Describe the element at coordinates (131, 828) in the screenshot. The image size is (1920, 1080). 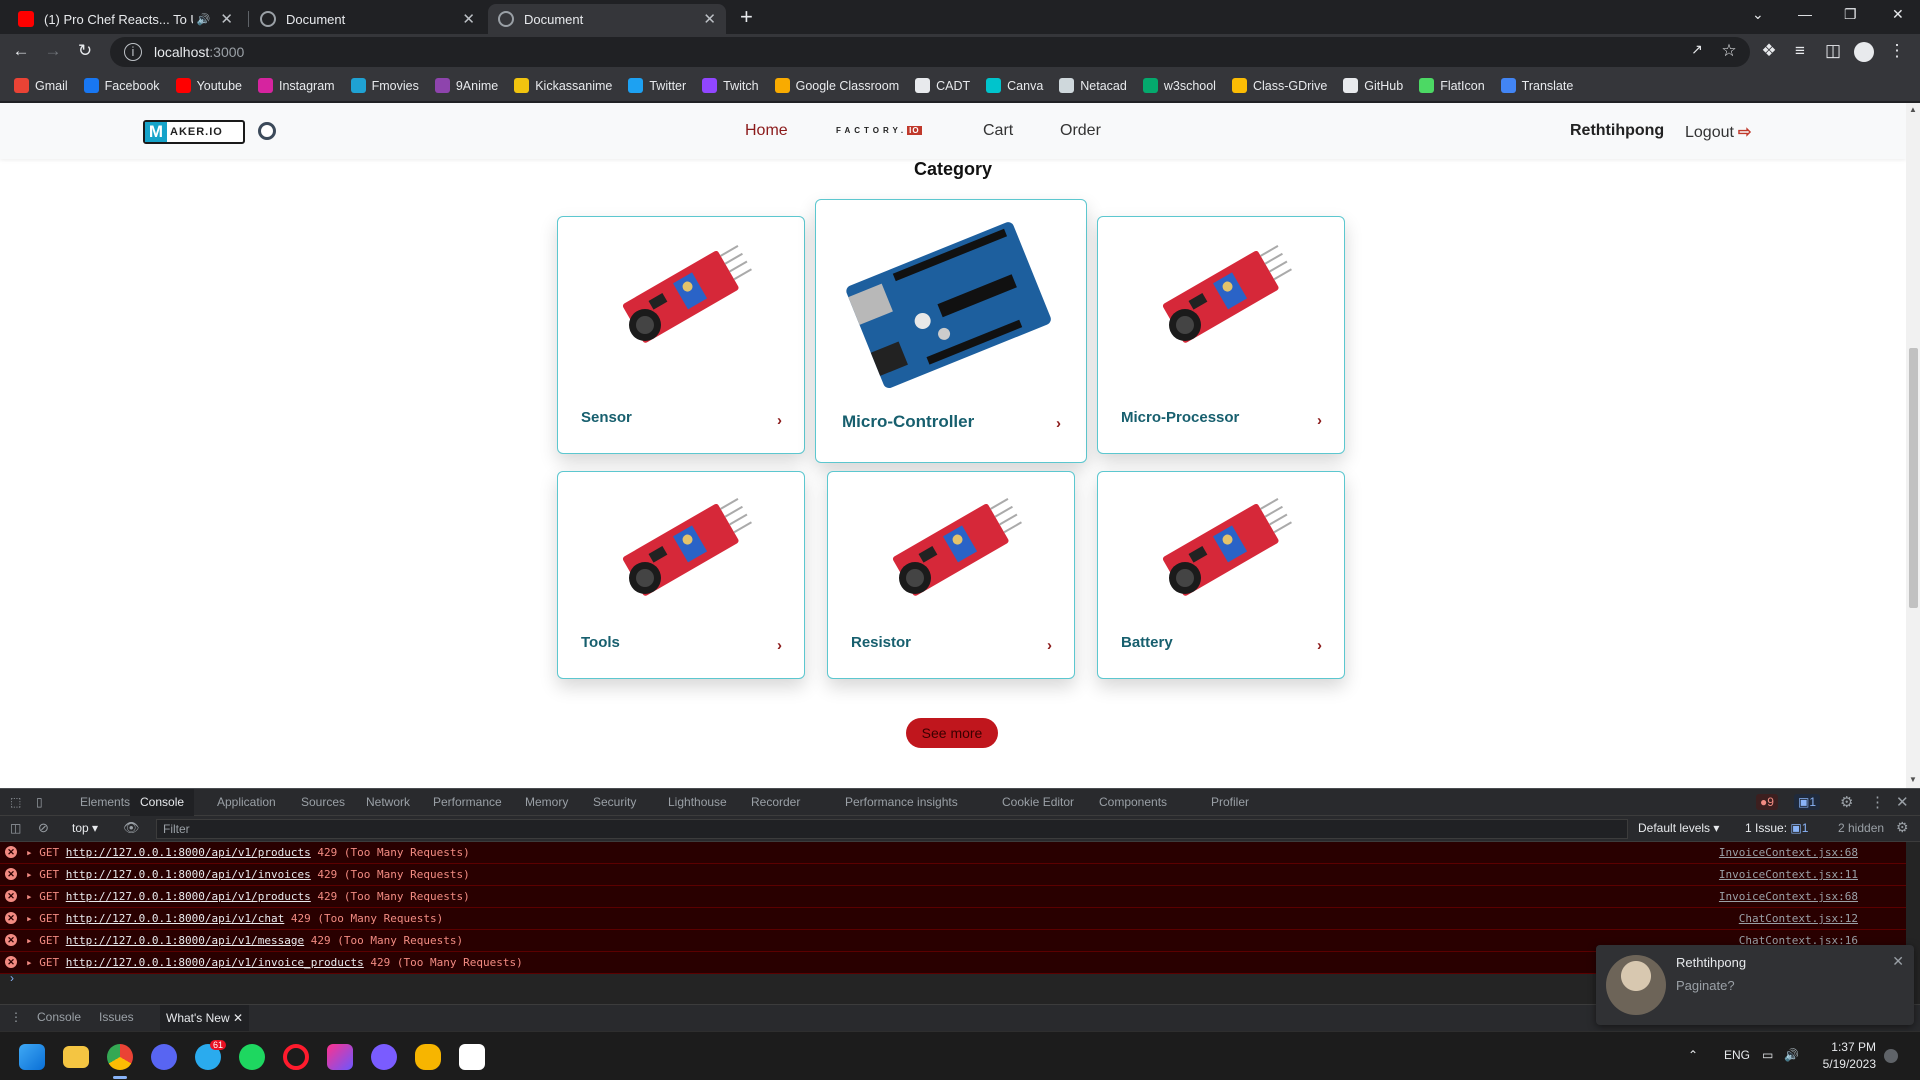
I see `live-expression-icon: 👁` at that location.